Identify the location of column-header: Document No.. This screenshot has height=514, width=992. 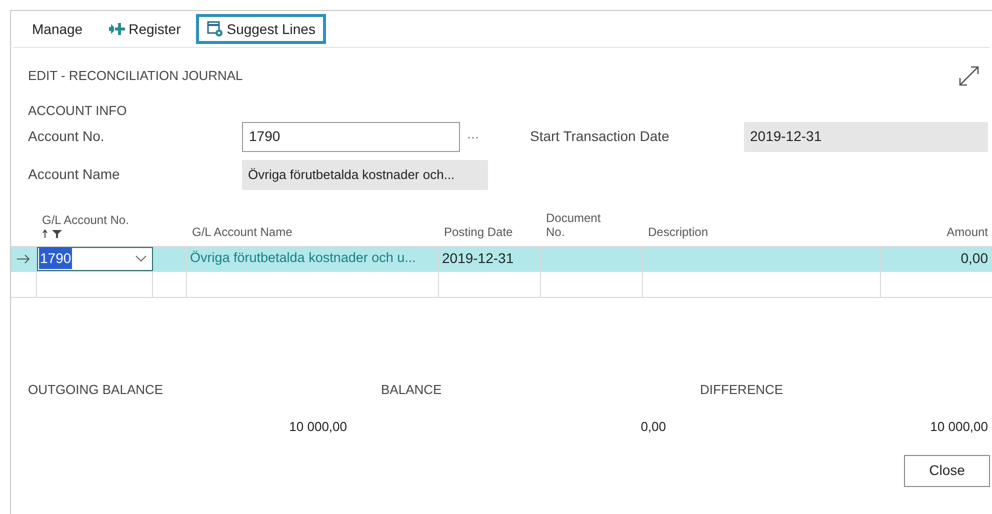
(579, 224).